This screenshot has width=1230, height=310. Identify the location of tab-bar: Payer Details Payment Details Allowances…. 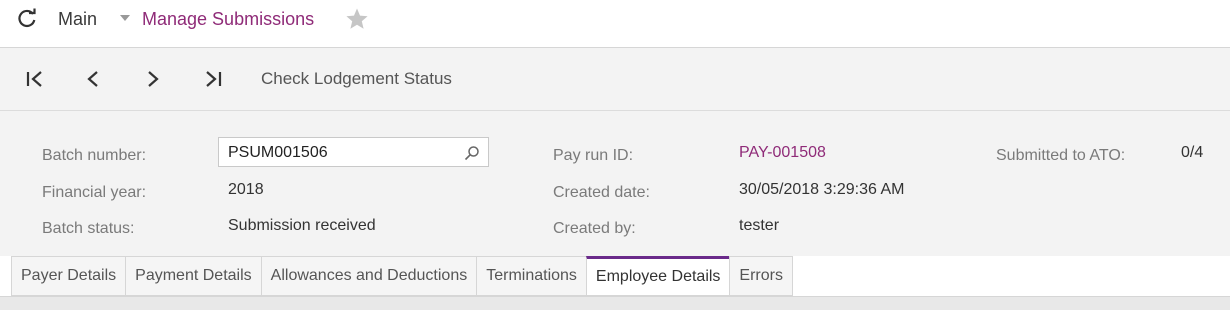
(402, 276).